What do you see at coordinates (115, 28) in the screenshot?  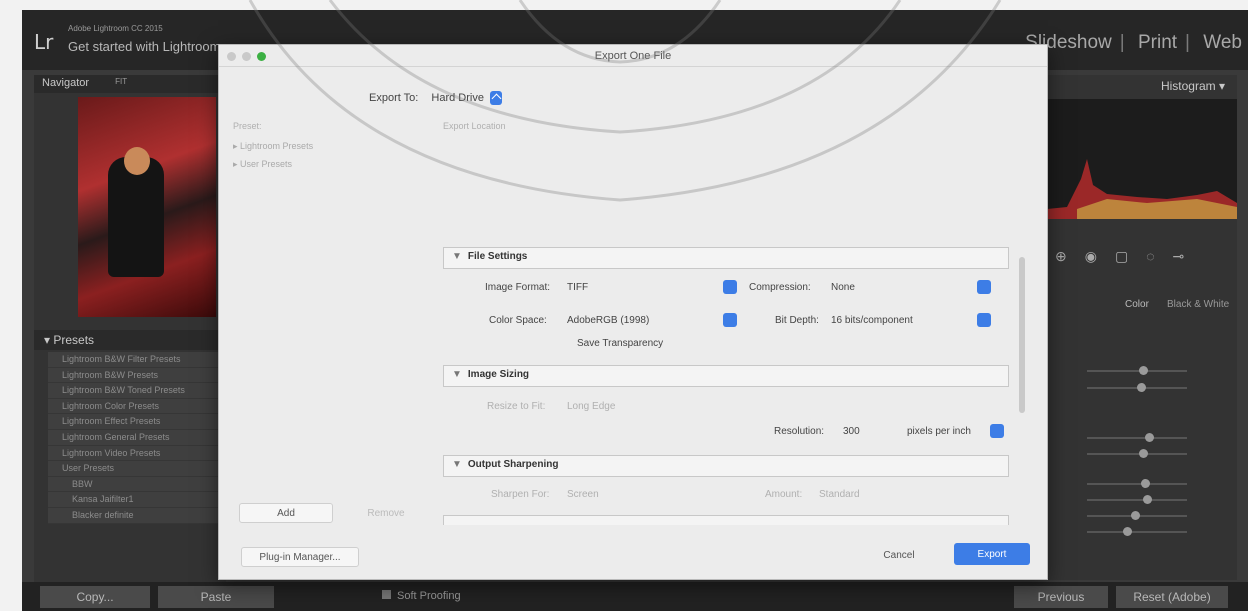 I see `identity-line-1: Adobe Lightroom CC 2015` at bounding box center [115, 28].